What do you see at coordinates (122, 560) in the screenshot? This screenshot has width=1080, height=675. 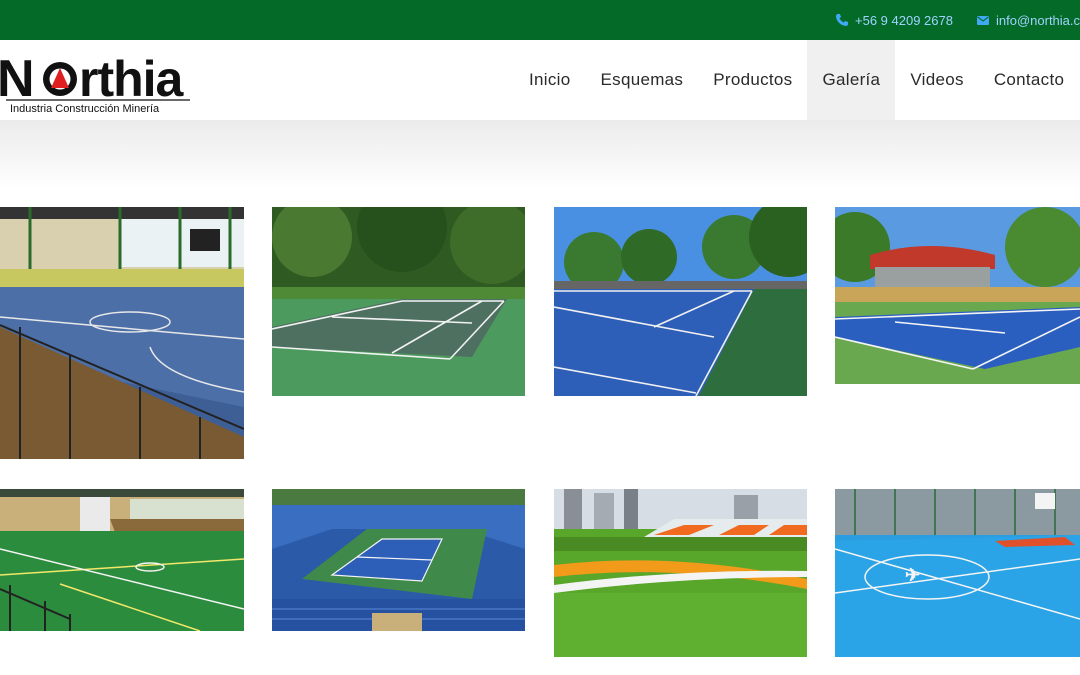 I see `gallery-image-green-indoor-court` at bounding box center [122, 560].